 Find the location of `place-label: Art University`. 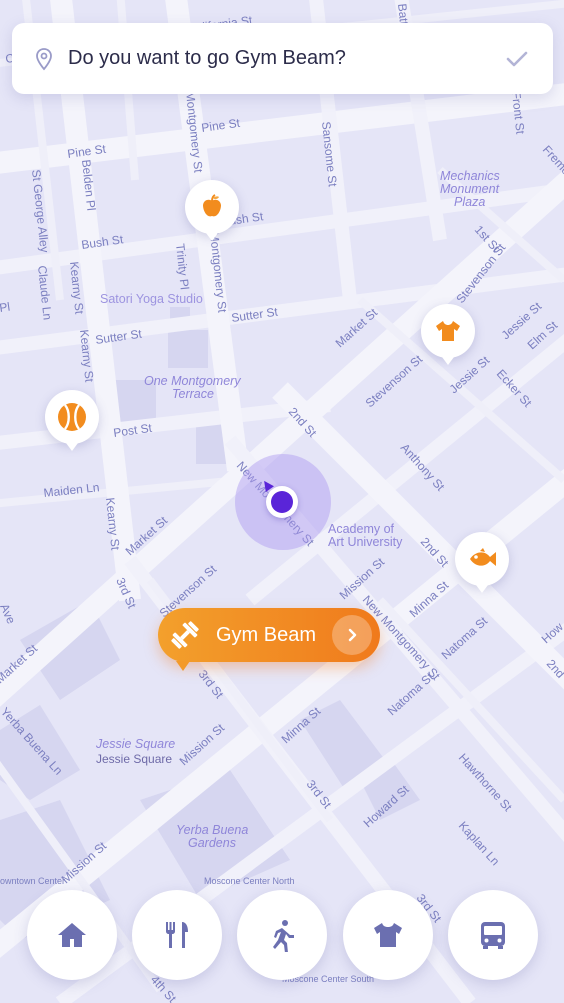

place-label: Art University is located at coordinates (365, 542).